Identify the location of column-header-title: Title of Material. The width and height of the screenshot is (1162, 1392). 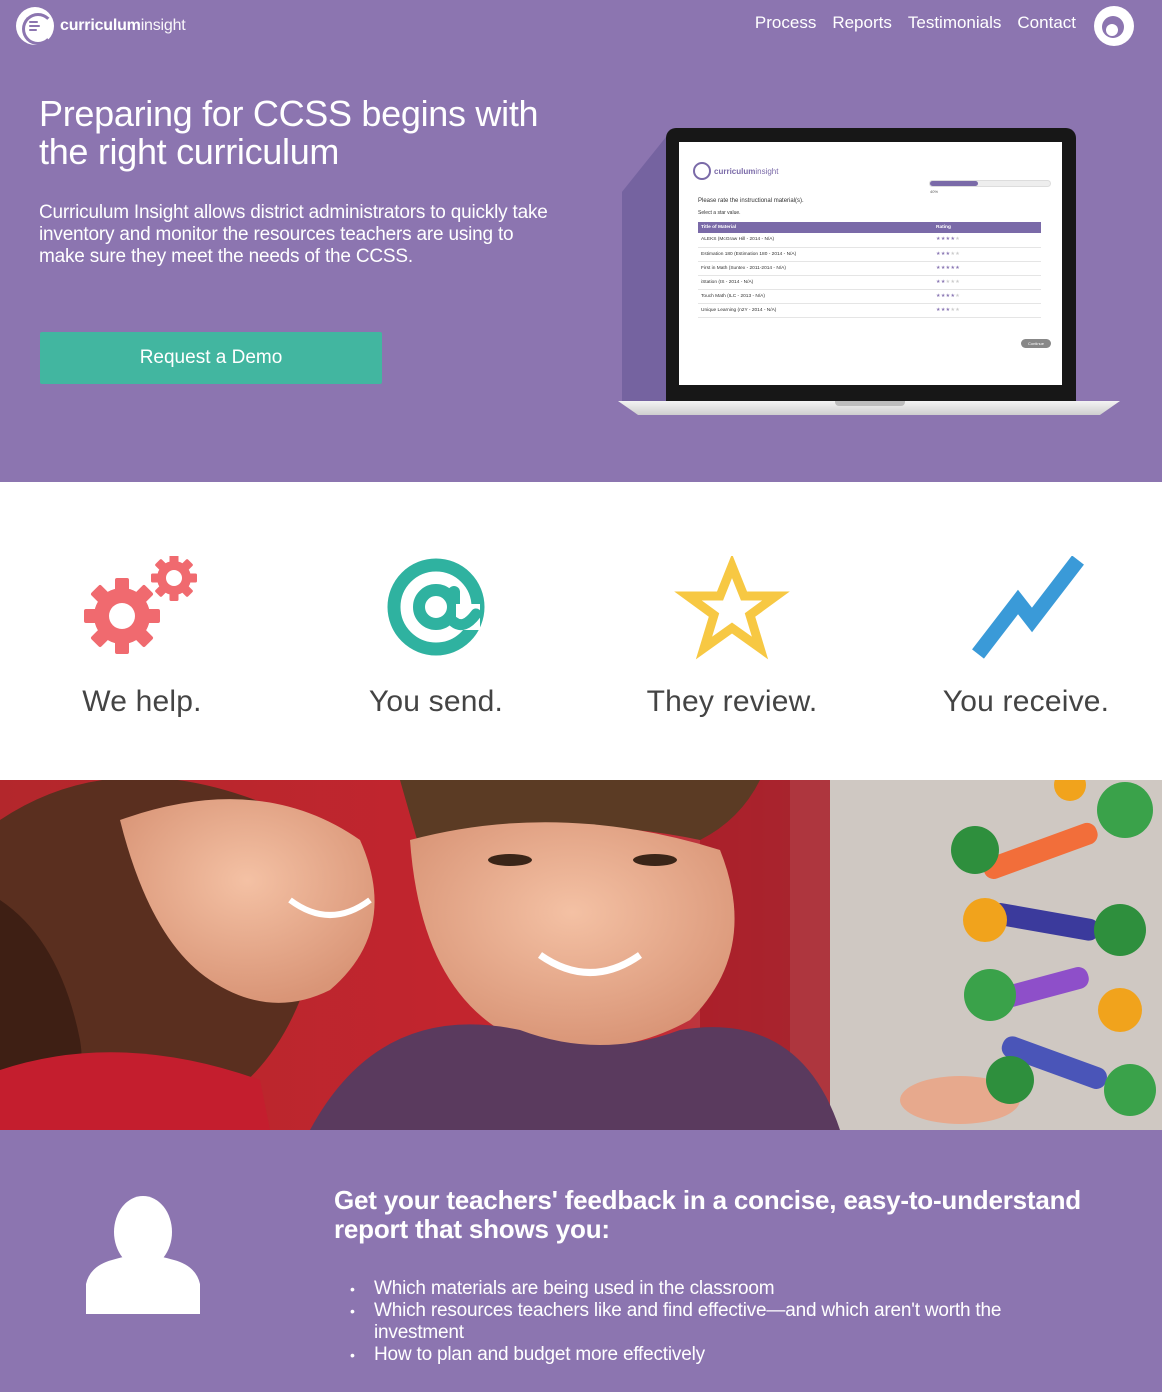
(815, 227).